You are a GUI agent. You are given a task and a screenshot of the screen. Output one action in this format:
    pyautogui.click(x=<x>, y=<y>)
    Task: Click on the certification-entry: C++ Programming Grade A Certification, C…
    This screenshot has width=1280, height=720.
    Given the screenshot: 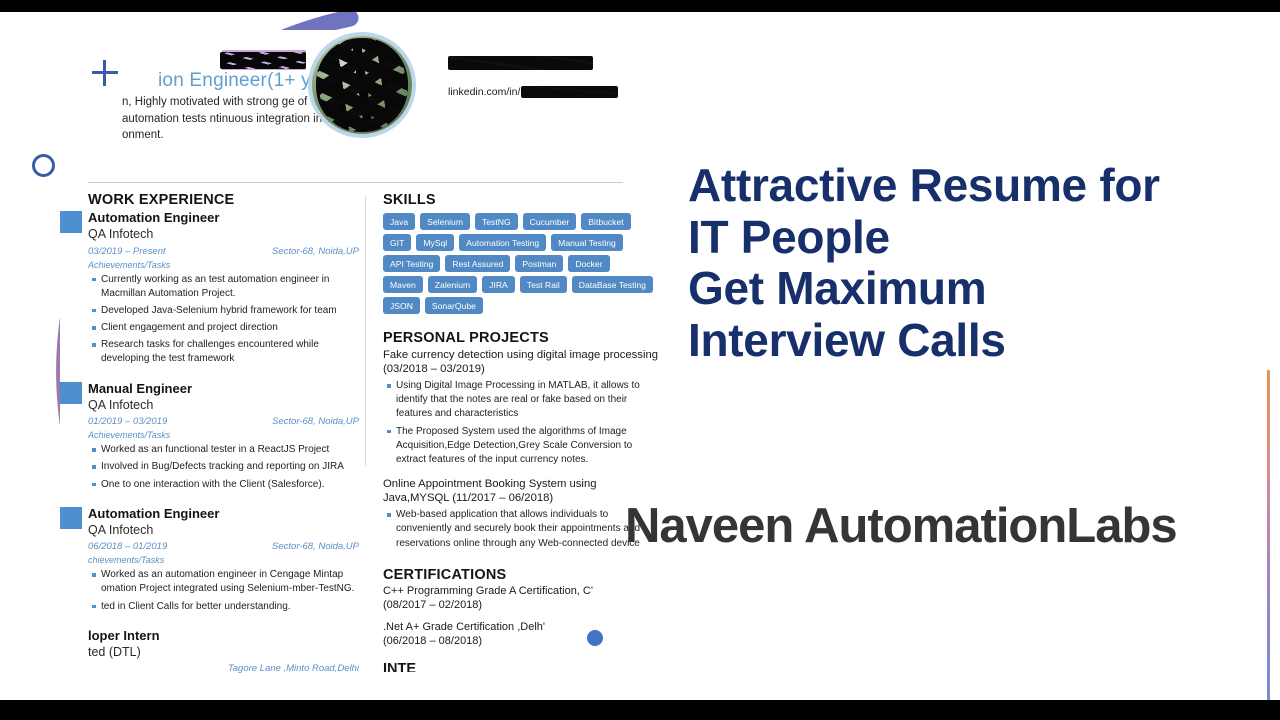 What is the action you would take?
    pyautogui.click(x=521, y=599)
    